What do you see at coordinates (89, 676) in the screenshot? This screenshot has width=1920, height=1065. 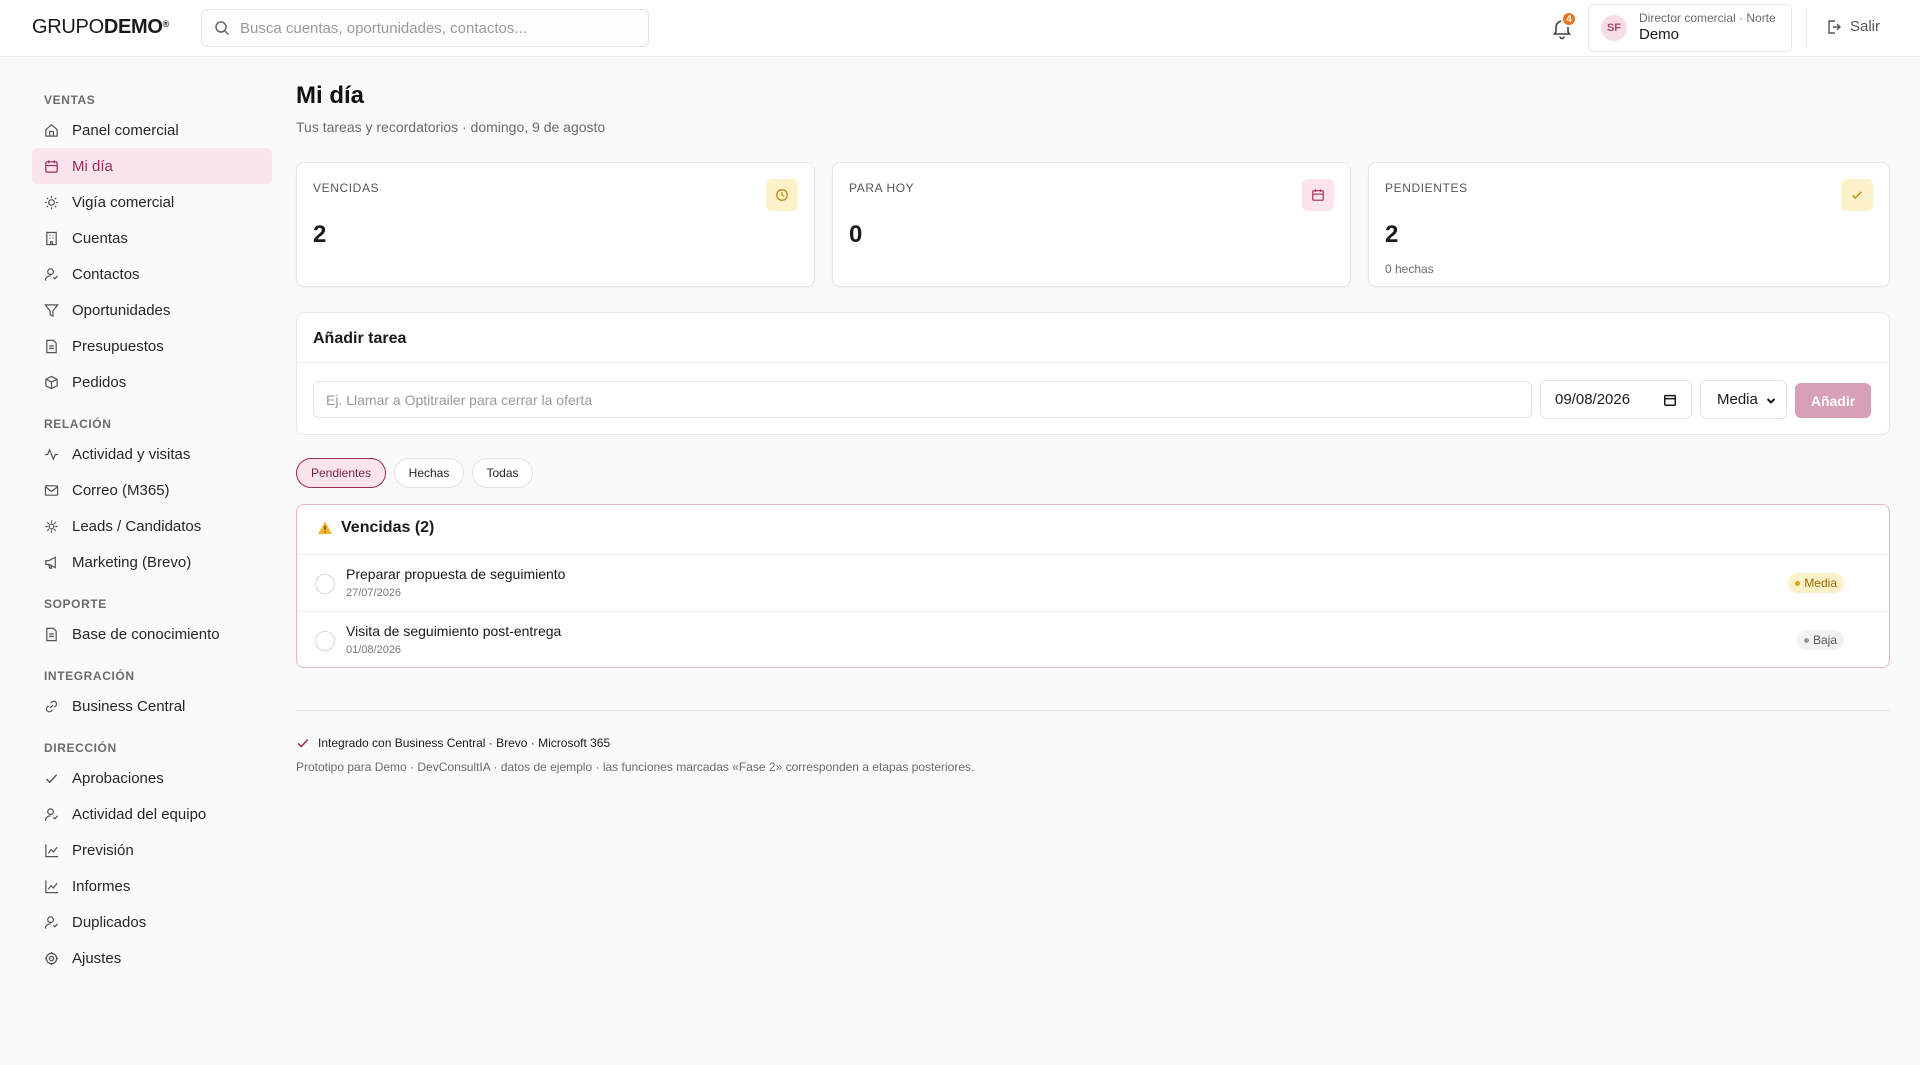 I see `section-integracion: INTEGRACIÓN` at bounding box center [89, 676].